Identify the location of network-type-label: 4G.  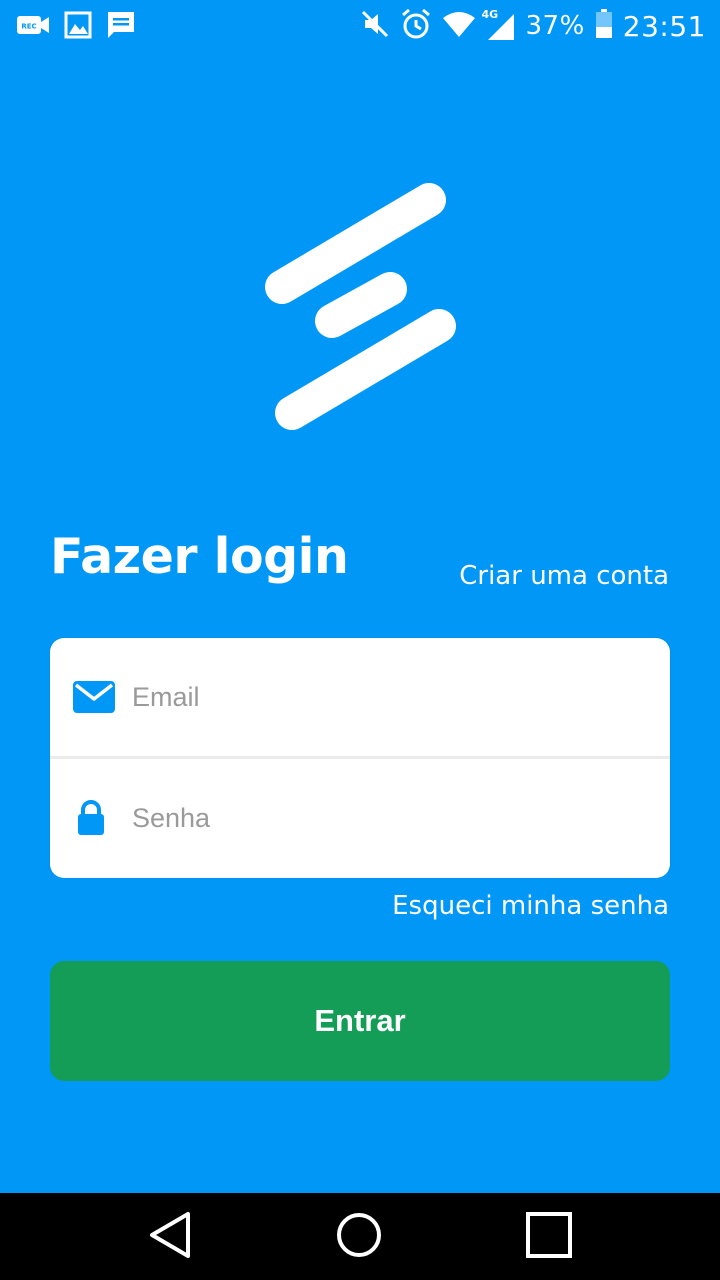
(490, 14).